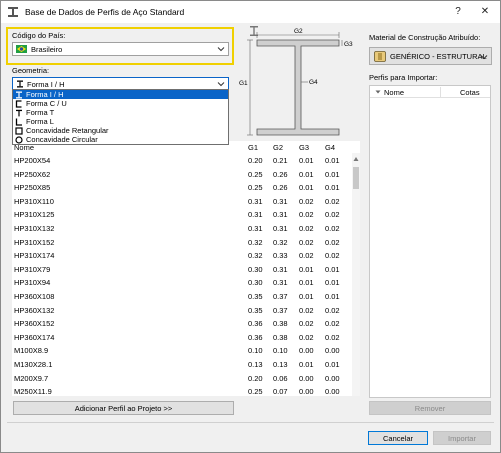 Image resolution: width=501 pixels, height=453 pixels. Describe the element at coordinates (180, 187) in the screenshot. I see `table-row: HP250X85 0.25 0.26 0.01 0.01` at that location.